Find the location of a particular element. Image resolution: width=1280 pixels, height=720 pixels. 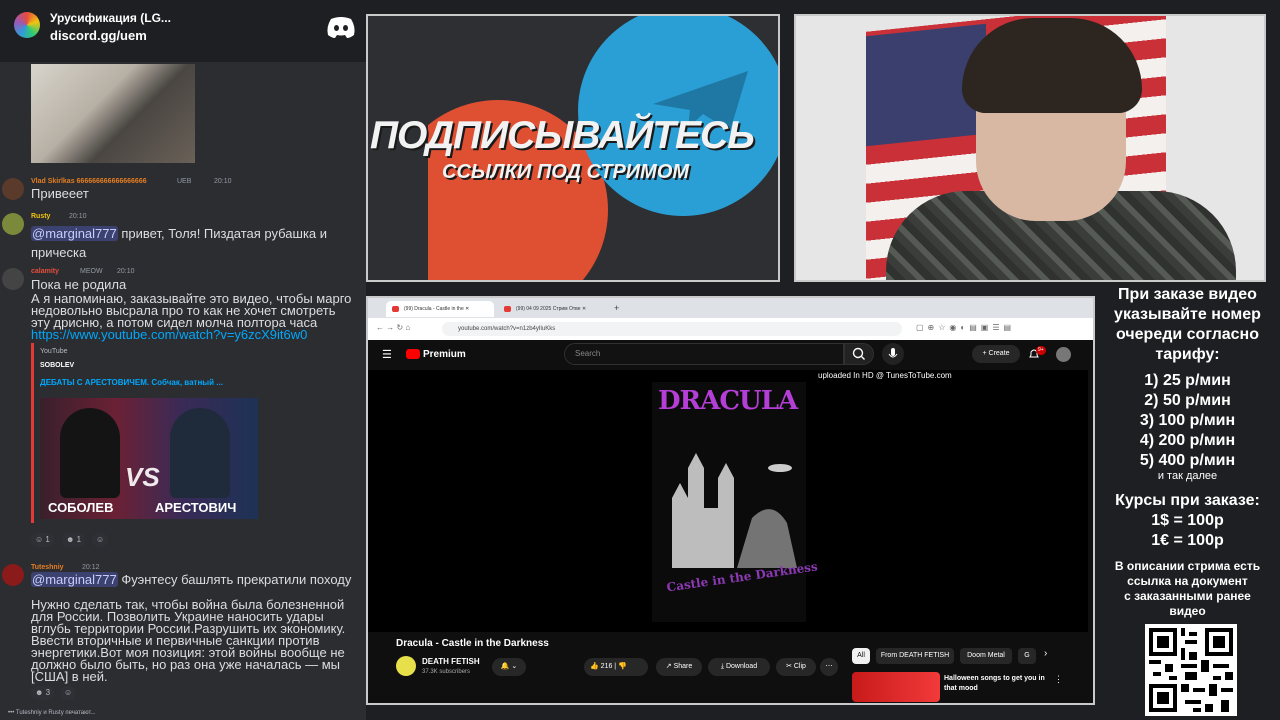

thumbnail-vs: VS is located at coordinates (142, 477).